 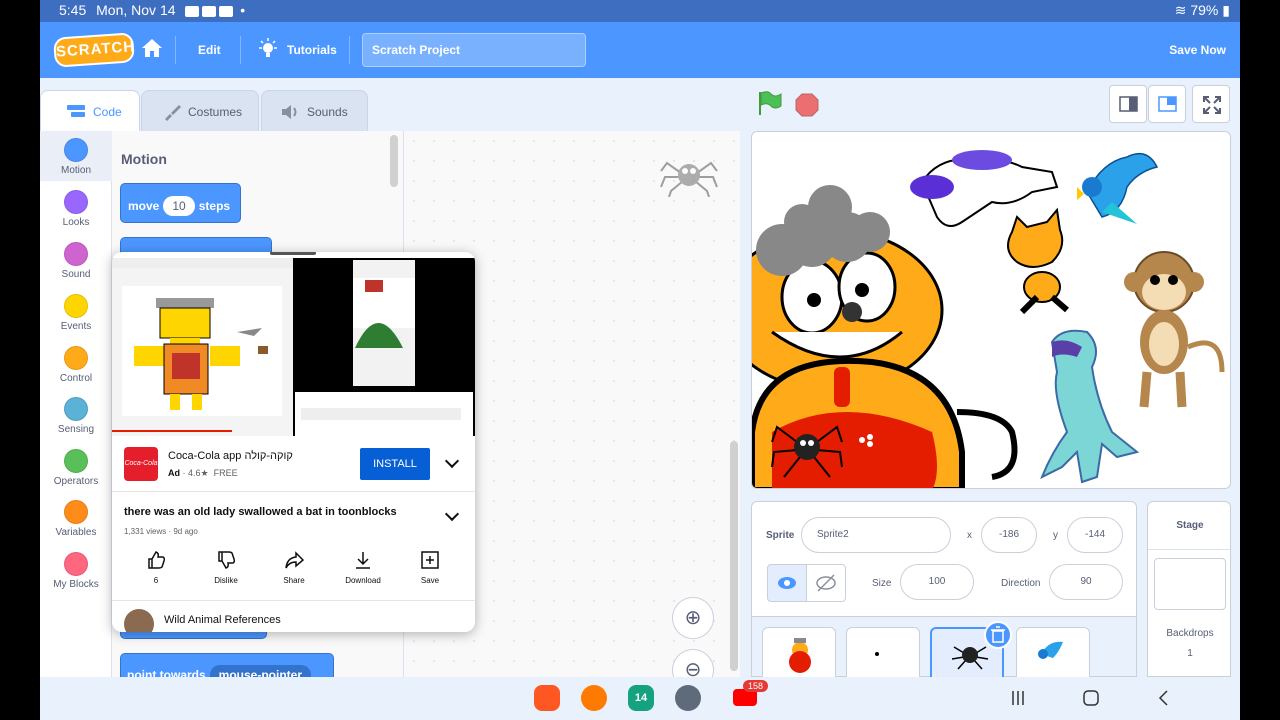 What do you see at coordinates (215, 112) in the screenshot?
I see `tab-costumes-label: Costumes` at bounding box center [215, 112].